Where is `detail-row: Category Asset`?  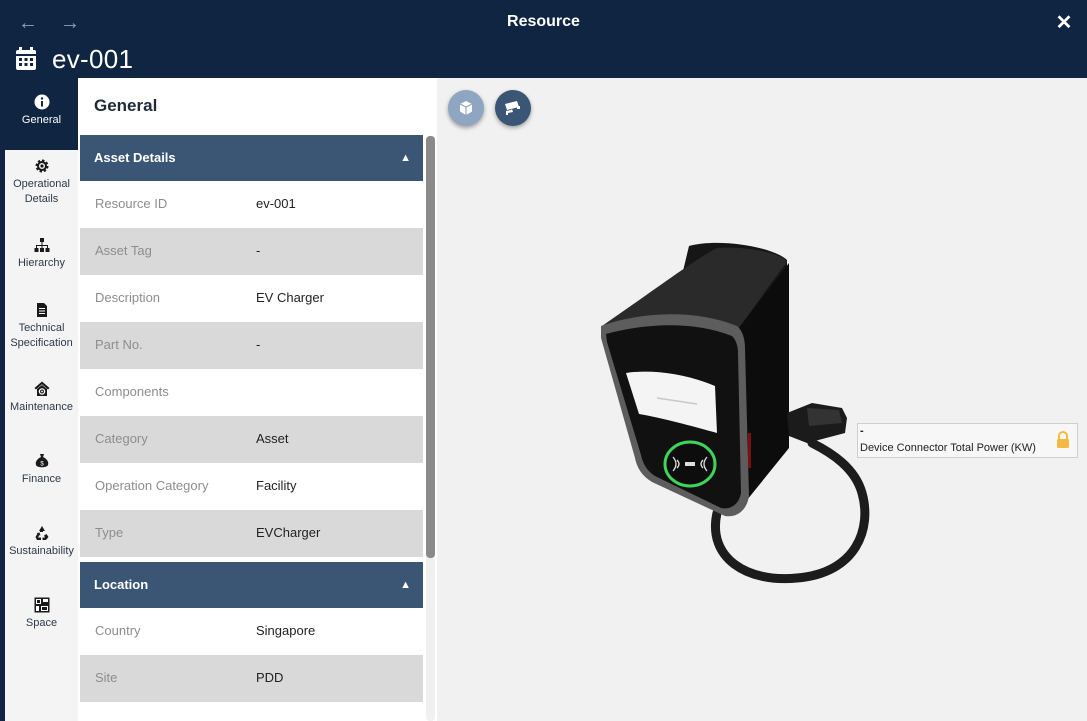 detail-row: Category Asset is located at coordinates (251, 439).